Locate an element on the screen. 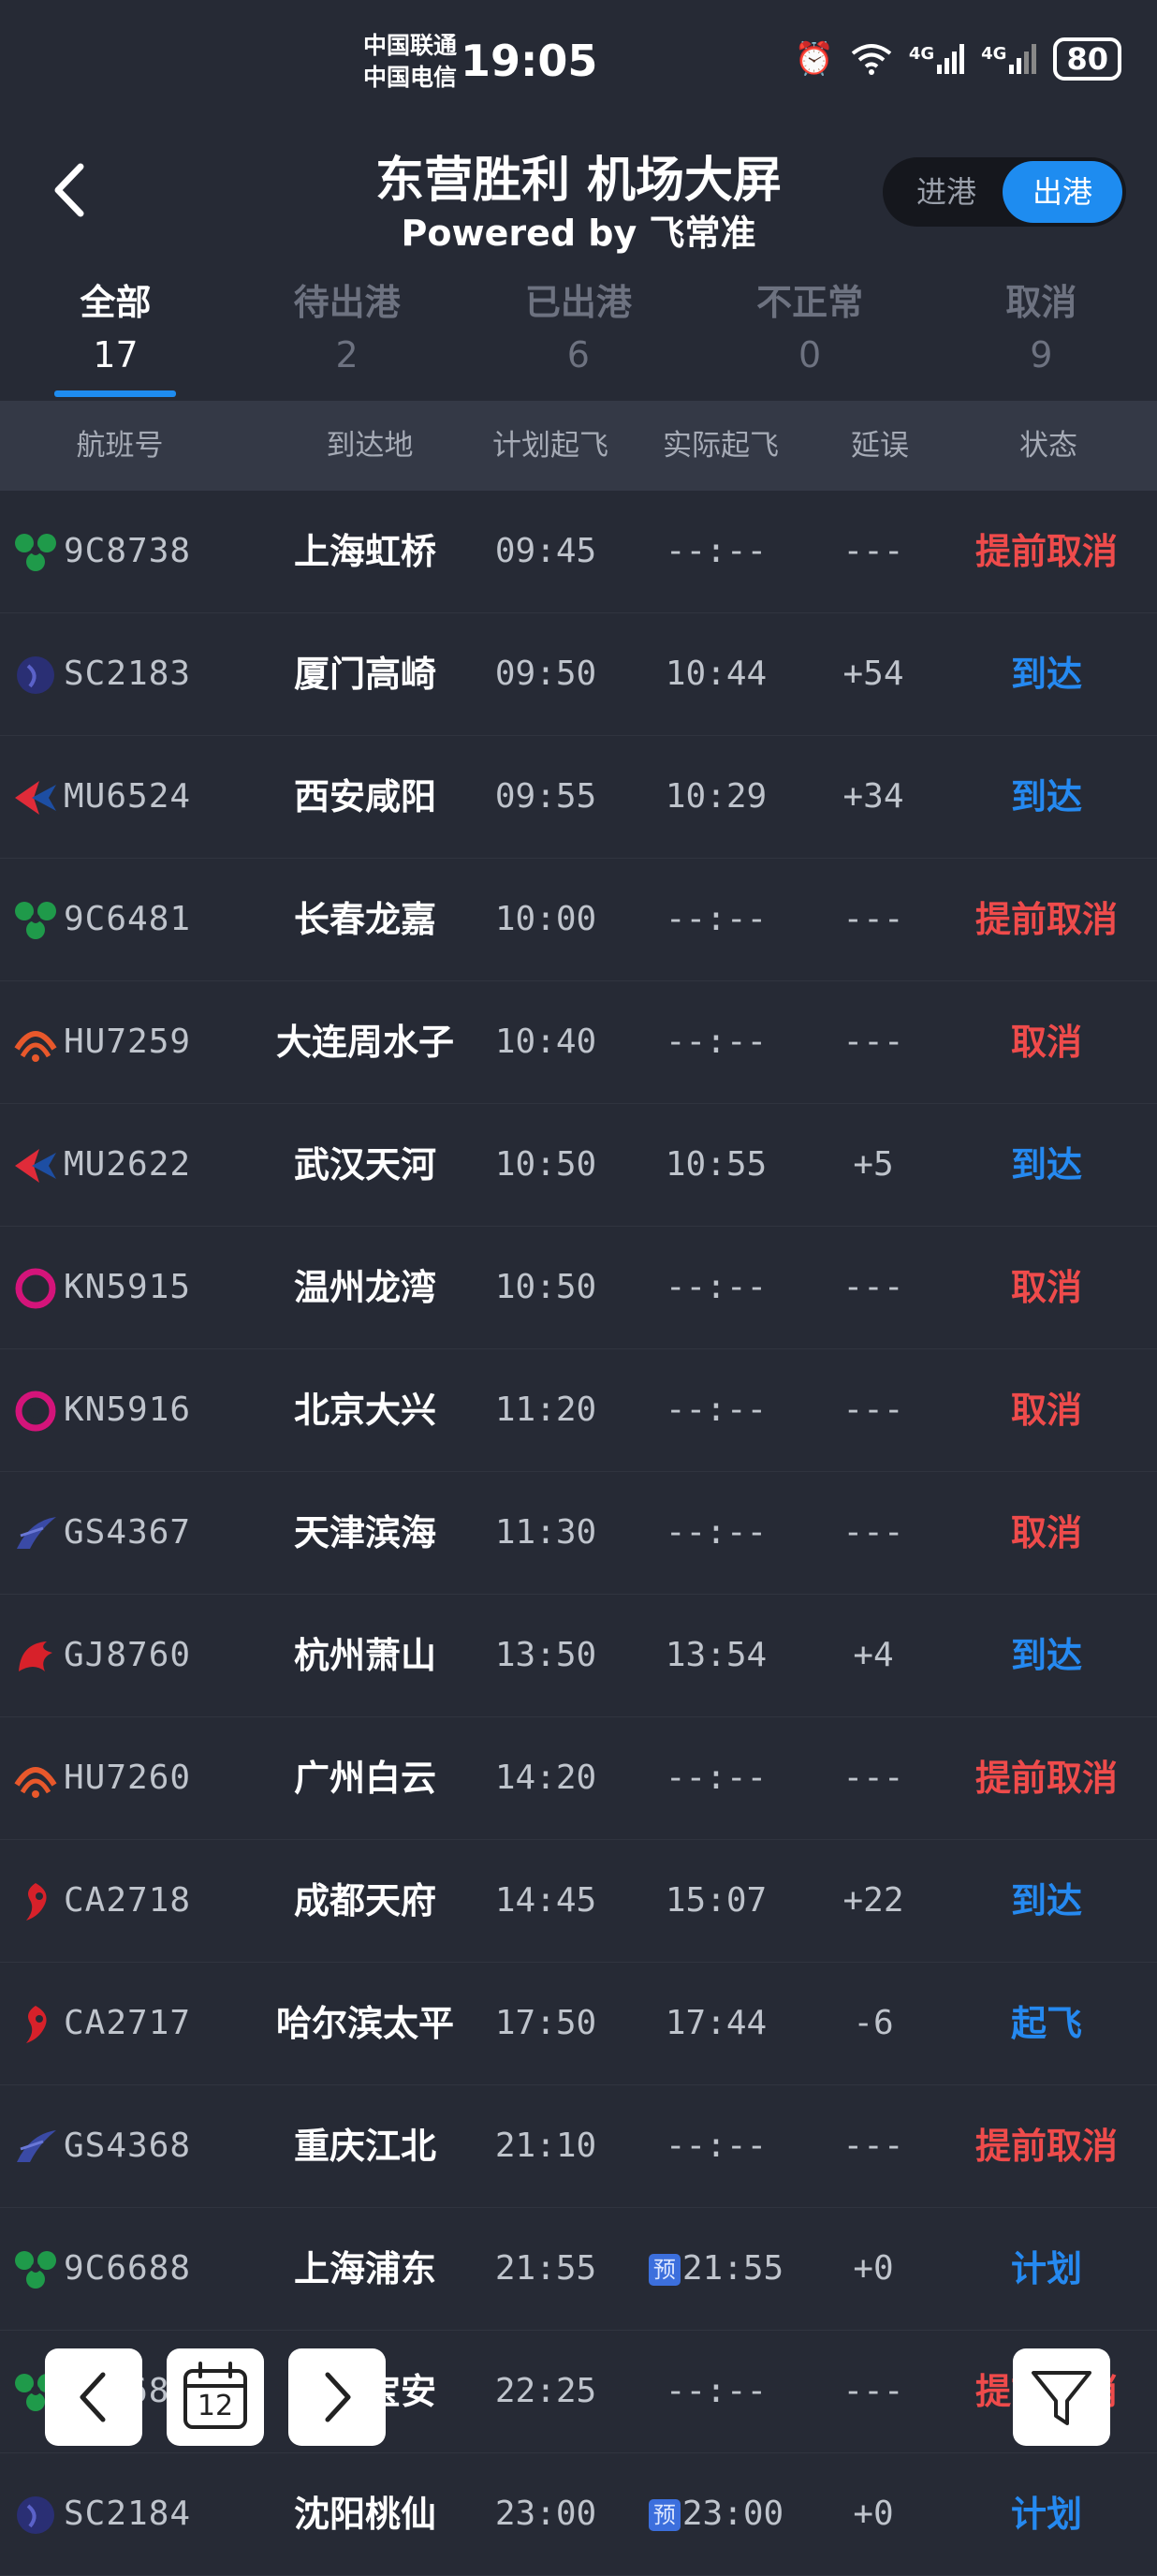 The width and height of the screenshot is (1157, 2576). delay-minutes: +4 is located at coordinates (873, 1655).